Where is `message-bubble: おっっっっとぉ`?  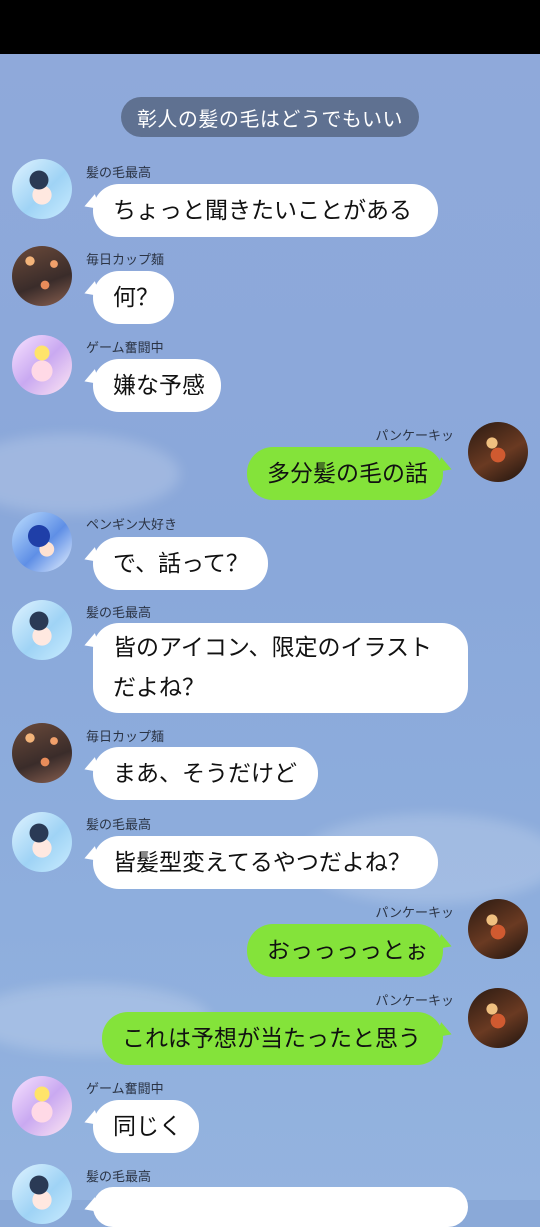
message-bubble: おっっっっとぉ is located at coordinates (345, 950).